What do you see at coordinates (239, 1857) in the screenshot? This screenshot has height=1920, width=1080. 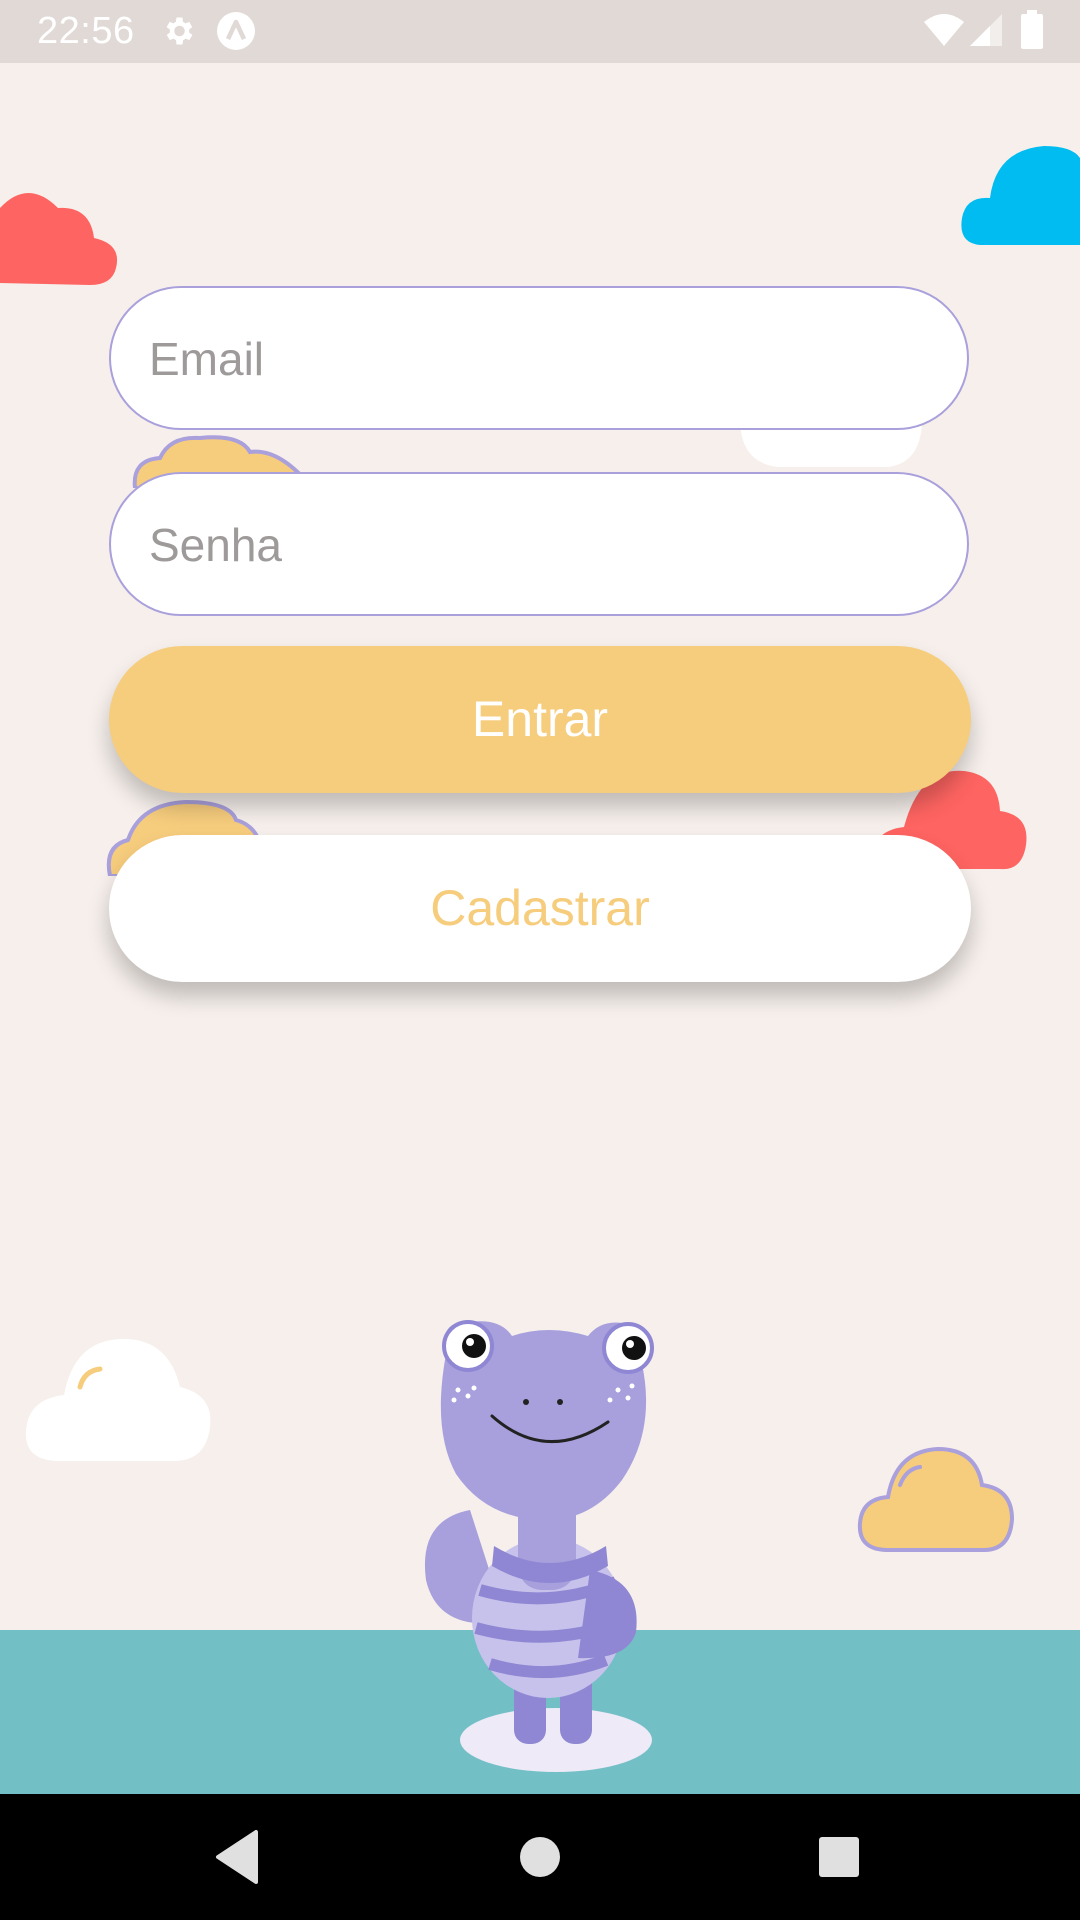 I see `back-icon` at bounding box center [239, 1857].